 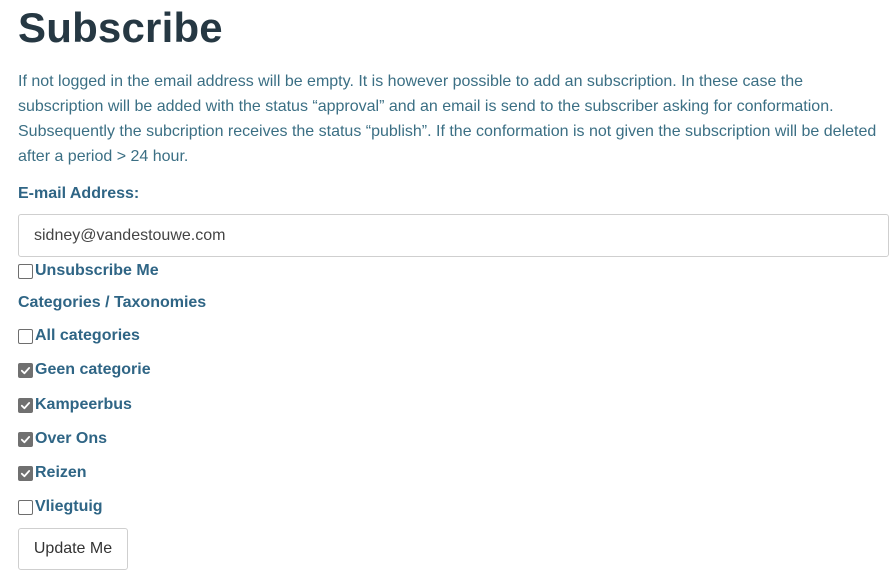 What do you see at coordinates (83, 405) in the screenshot?
I see `category-label: Kampeerbus` at bounding box center [83, 405].